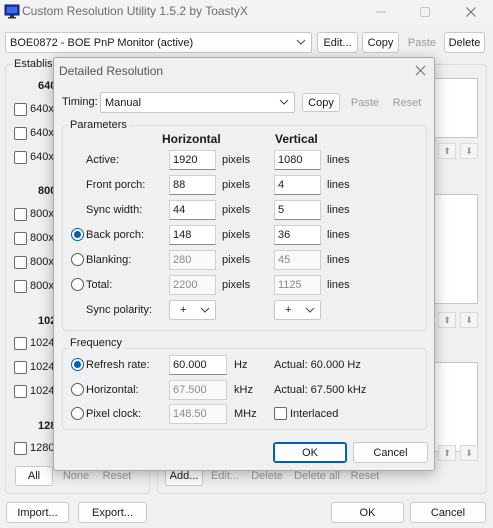 The image size is (493, 528). What do you see at coordinates (192, 285) in the screenshot?
I see `h-total-input: 2200` at bounding box center [192, 285].